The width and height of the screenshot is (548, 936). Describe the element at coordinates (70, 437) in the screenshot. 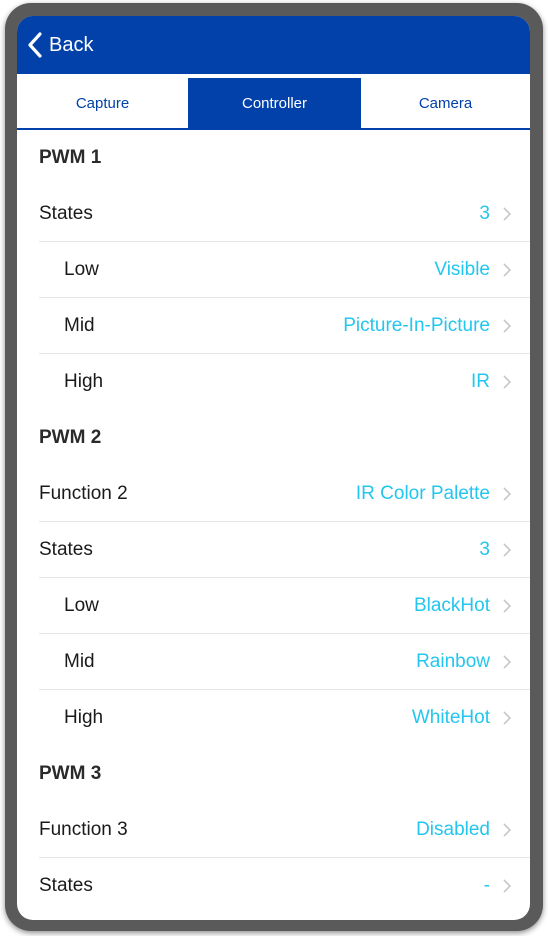

I see `section-header-pwm2: PWM 2` at that location.